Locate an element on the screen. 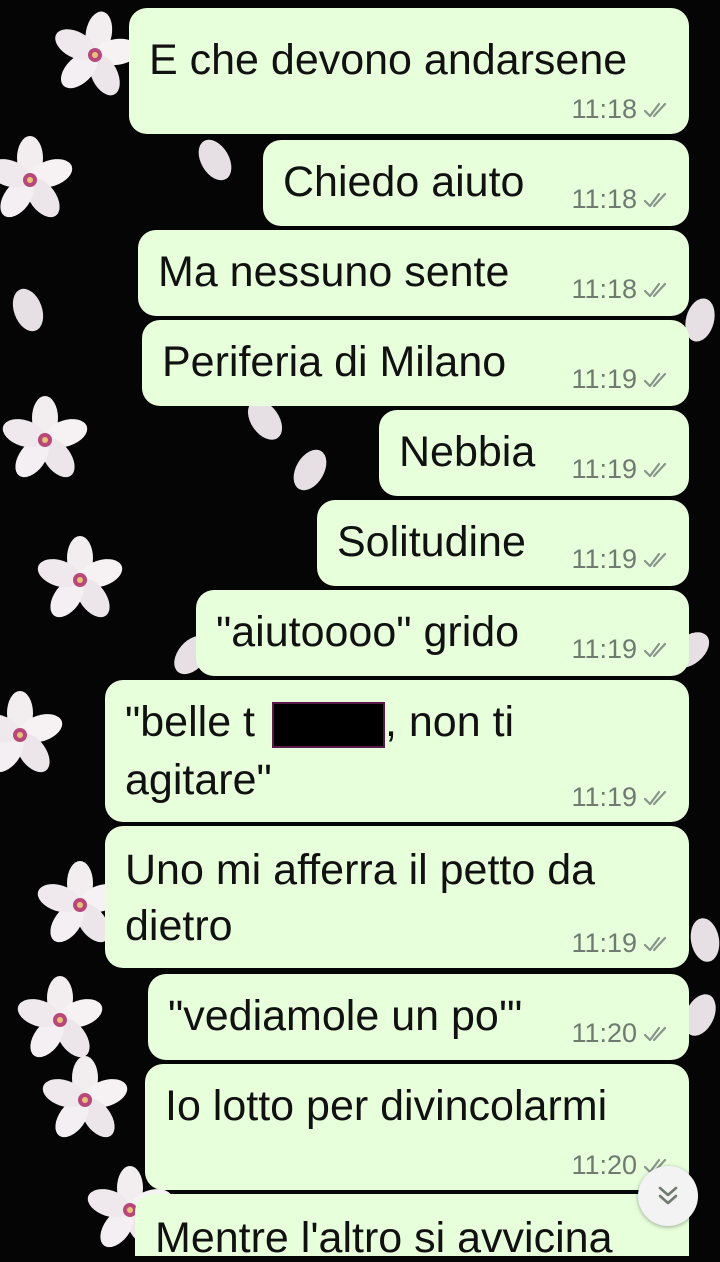  message-bubble: Uno mi afferra il petto da dietro 11:19 is located at coordinates (397, 897).